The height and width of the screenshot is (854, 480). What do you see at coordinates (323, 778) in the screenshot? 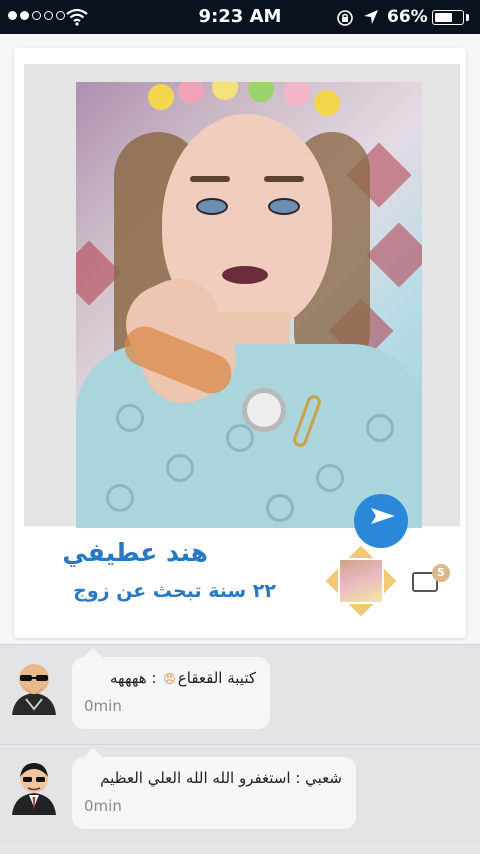
I see `comment-author: شعبي` at bounding box center [323, 778].